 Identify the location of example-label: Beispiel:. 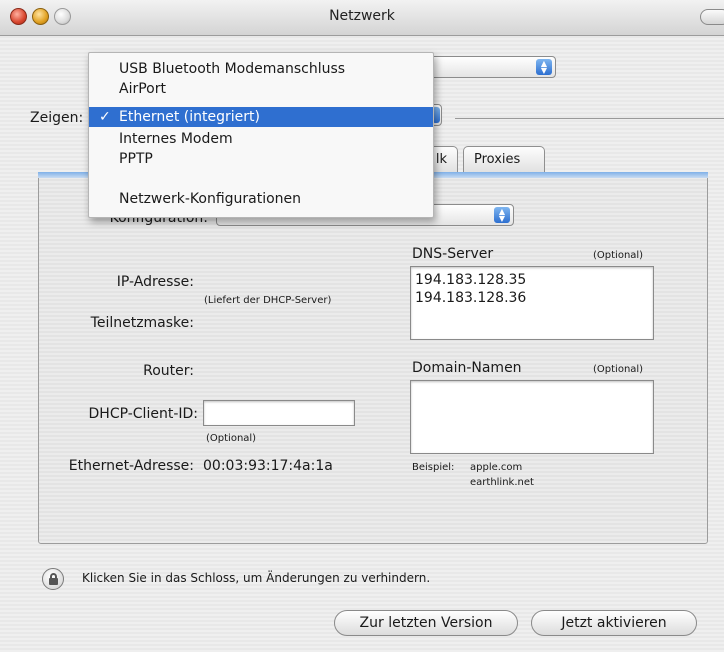
(433, 467).